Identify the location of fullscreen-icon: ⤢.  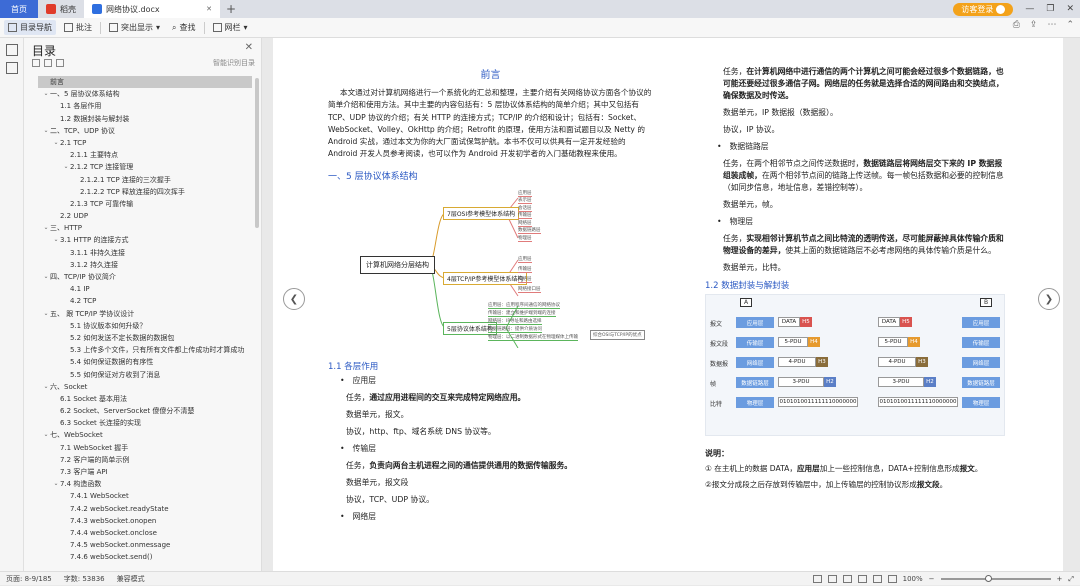
(1071, 579).